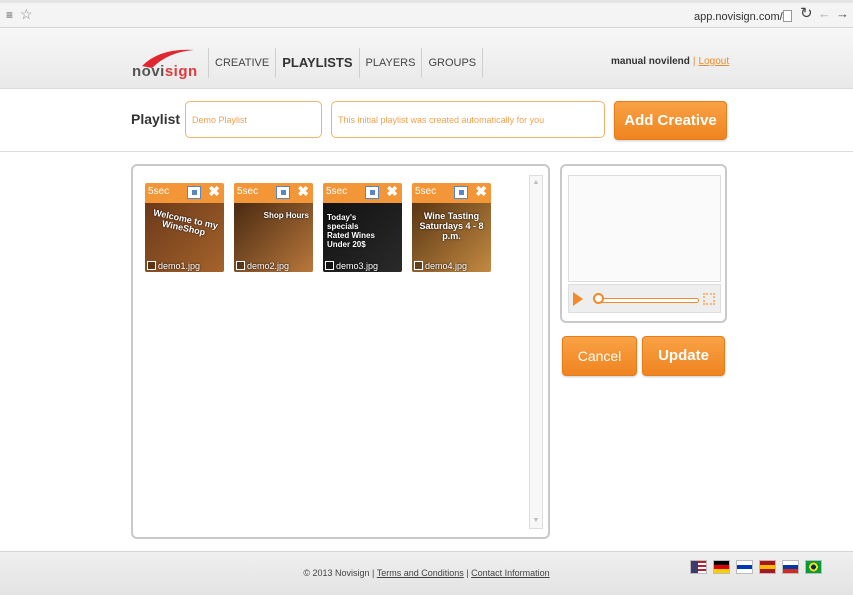 The image size is (853, 595). I want to click on forward-arrow-icon: →, so click(842, 14).